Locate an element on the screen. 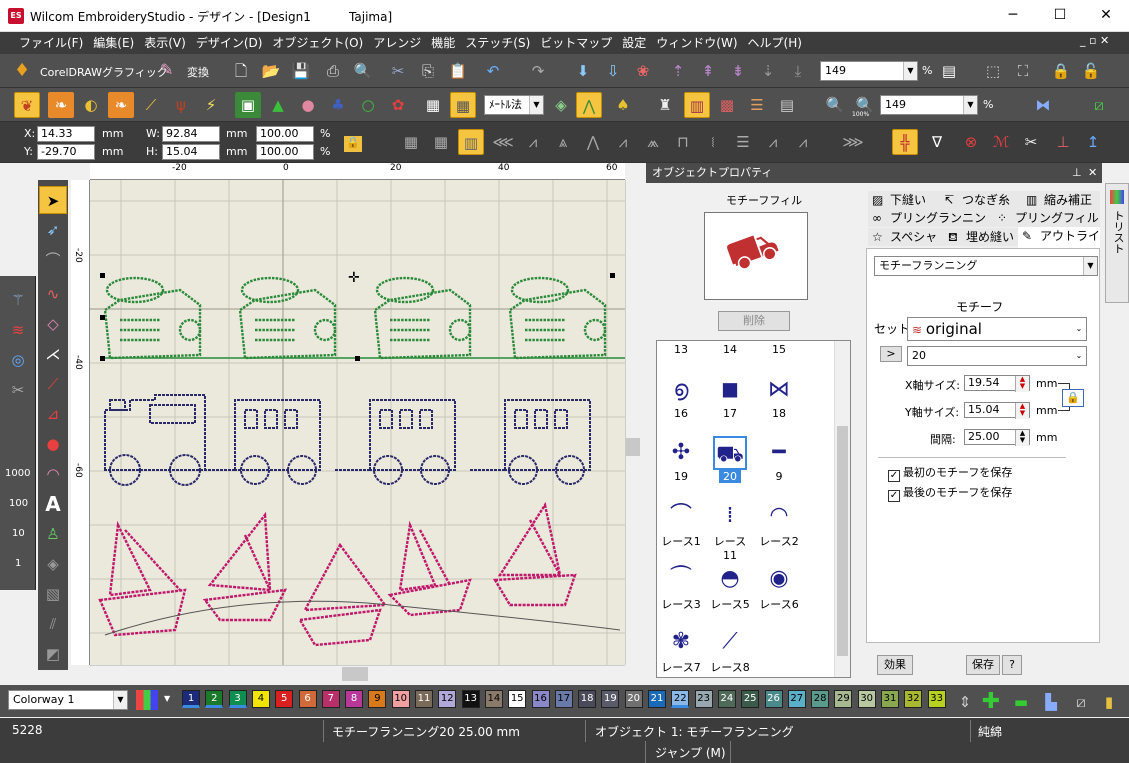 The height and width of the screenshot is (763, 1129). export-machine-icon: ⇩ is located at coordinates (613, 71).